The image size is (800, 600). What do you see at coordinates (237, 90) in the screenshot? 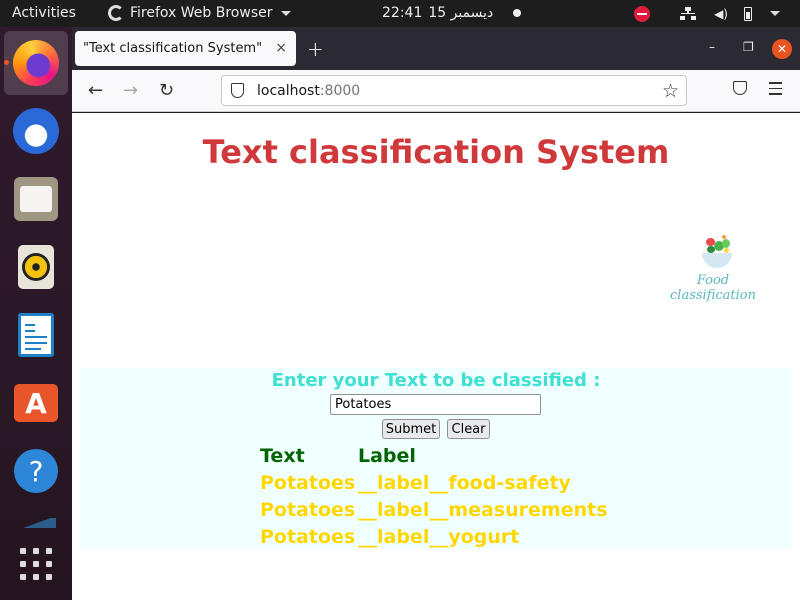
I see `tracking-protection-shield-icon` at bounding box center [237, 90].